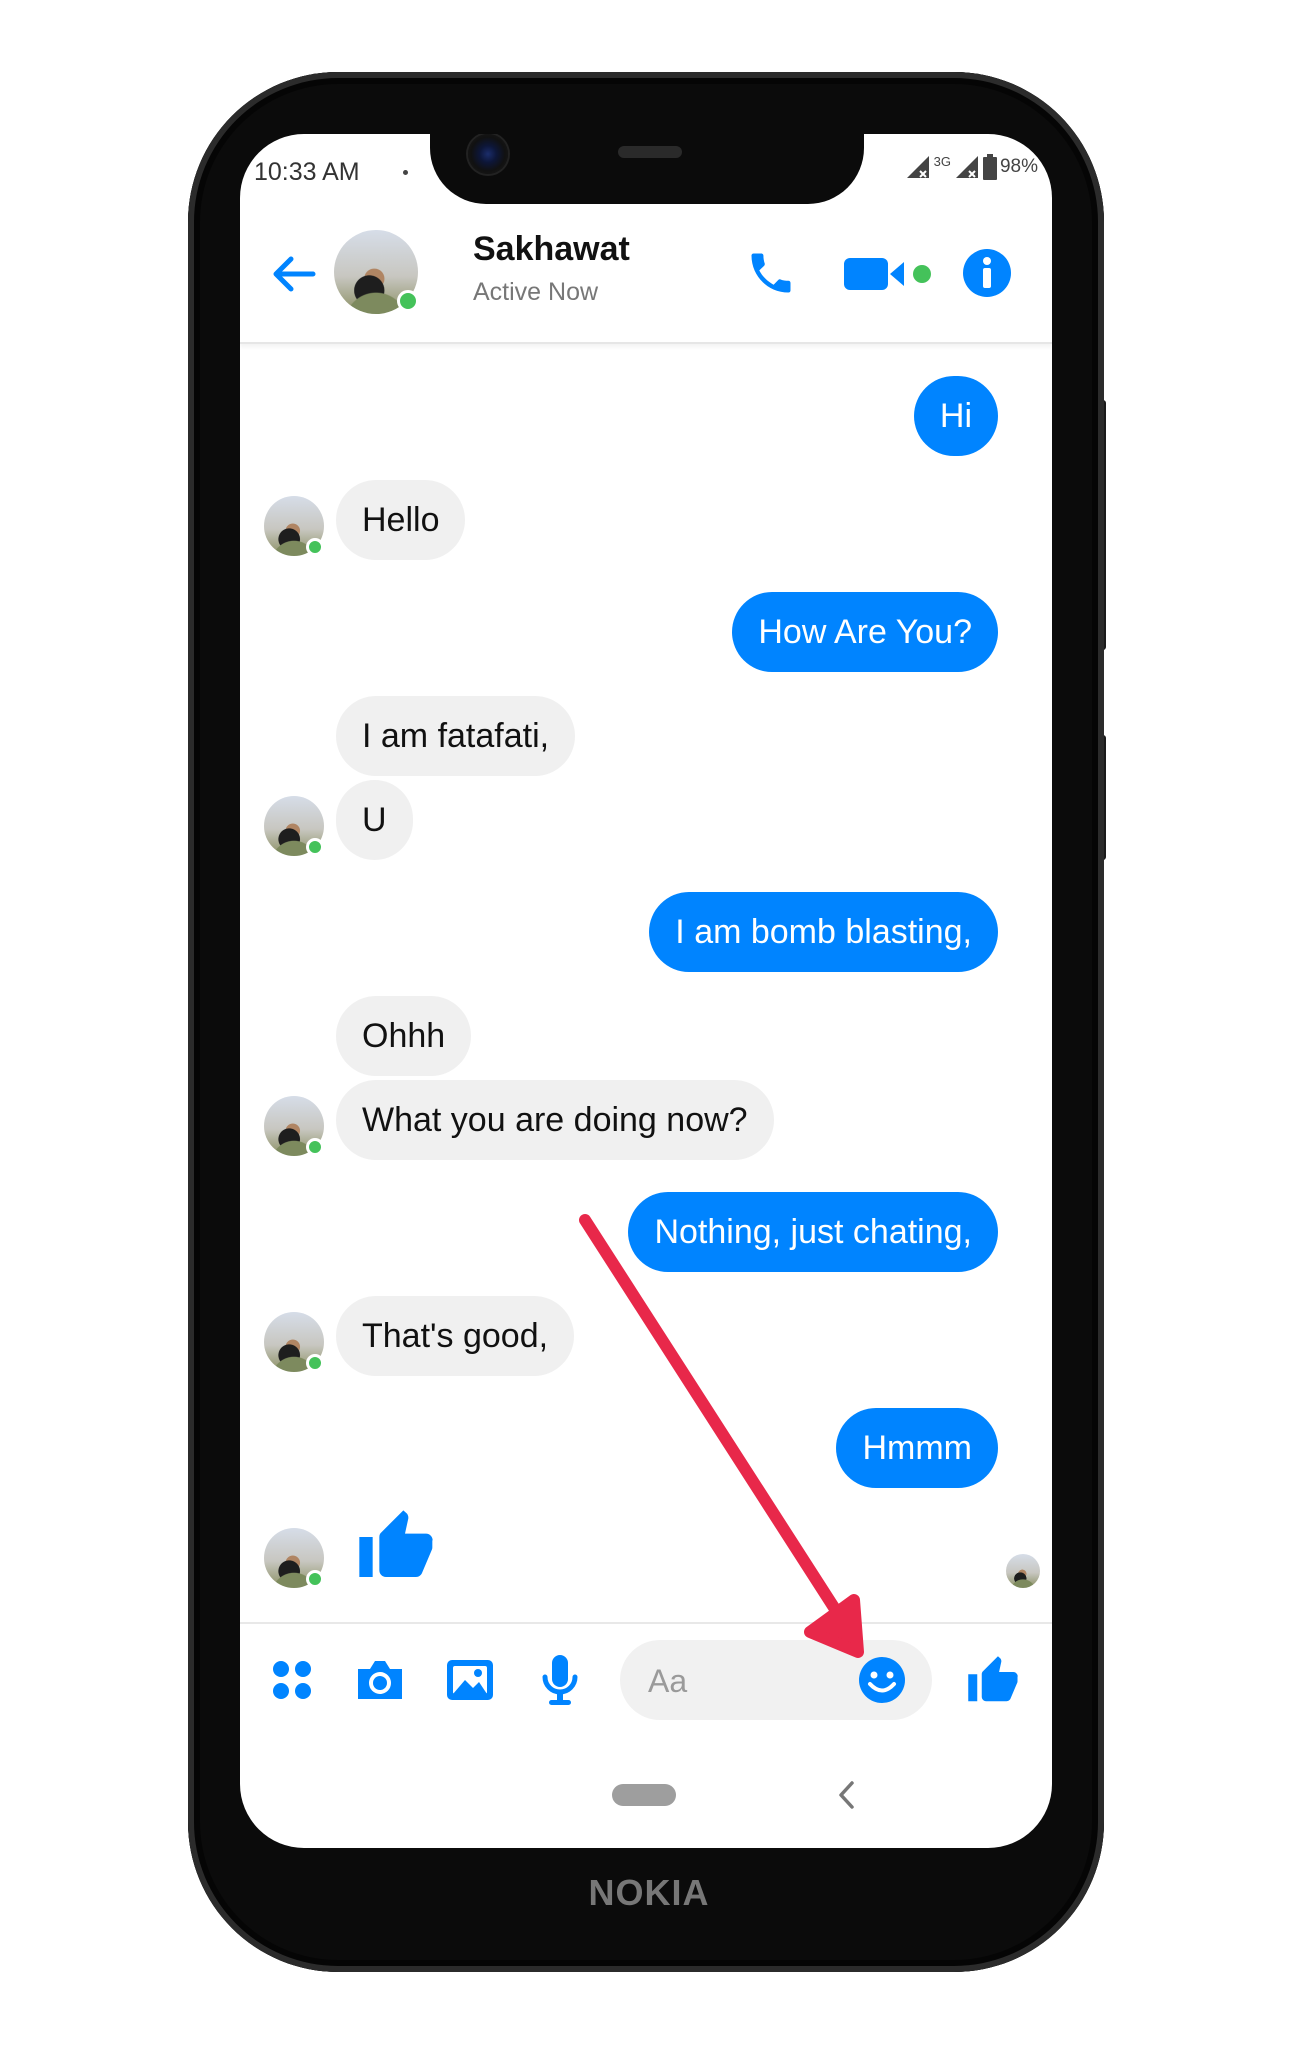  What do you see at coordinates (1018, 166) in the screenshot?
I see `battery-level: 98%` at bounding box center [1018, 166].